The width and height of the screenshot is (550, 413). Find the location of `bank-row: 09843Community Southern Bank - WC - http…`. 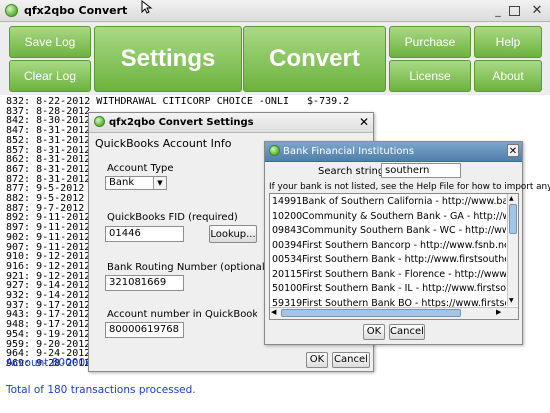

bank-row: 09843Community Southern Bank - WC - http… is located at coordinates (388, 231).